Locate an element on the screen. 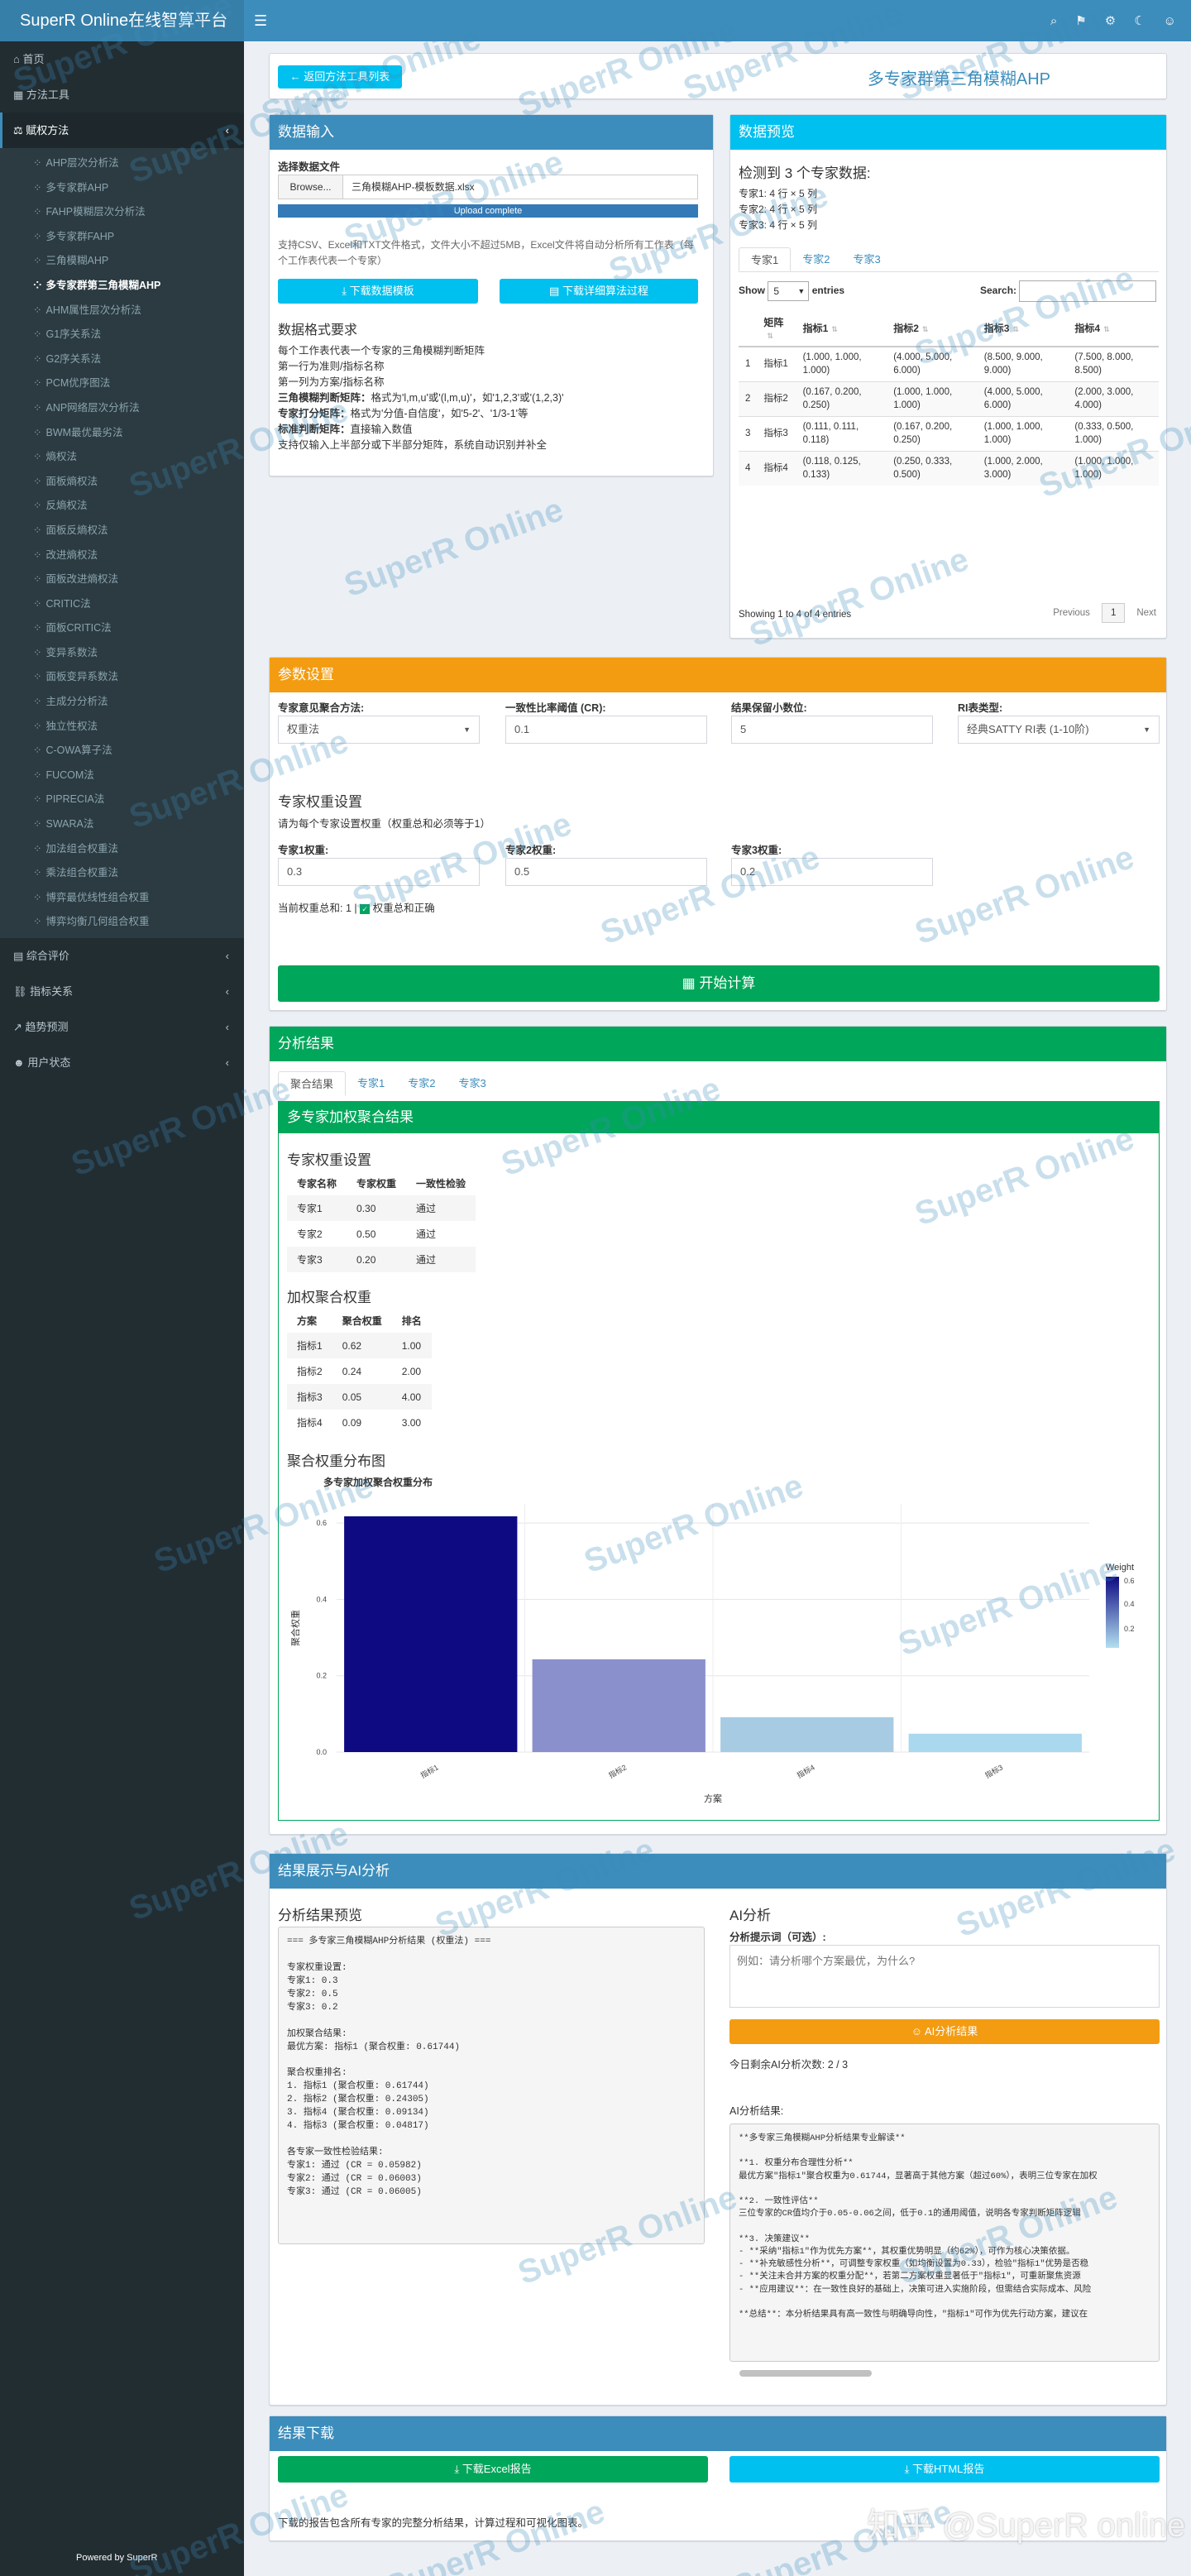  sidebar-subitem: ⁘ 多专家群第三角模糊AHP is located at coordinates (122, 287).